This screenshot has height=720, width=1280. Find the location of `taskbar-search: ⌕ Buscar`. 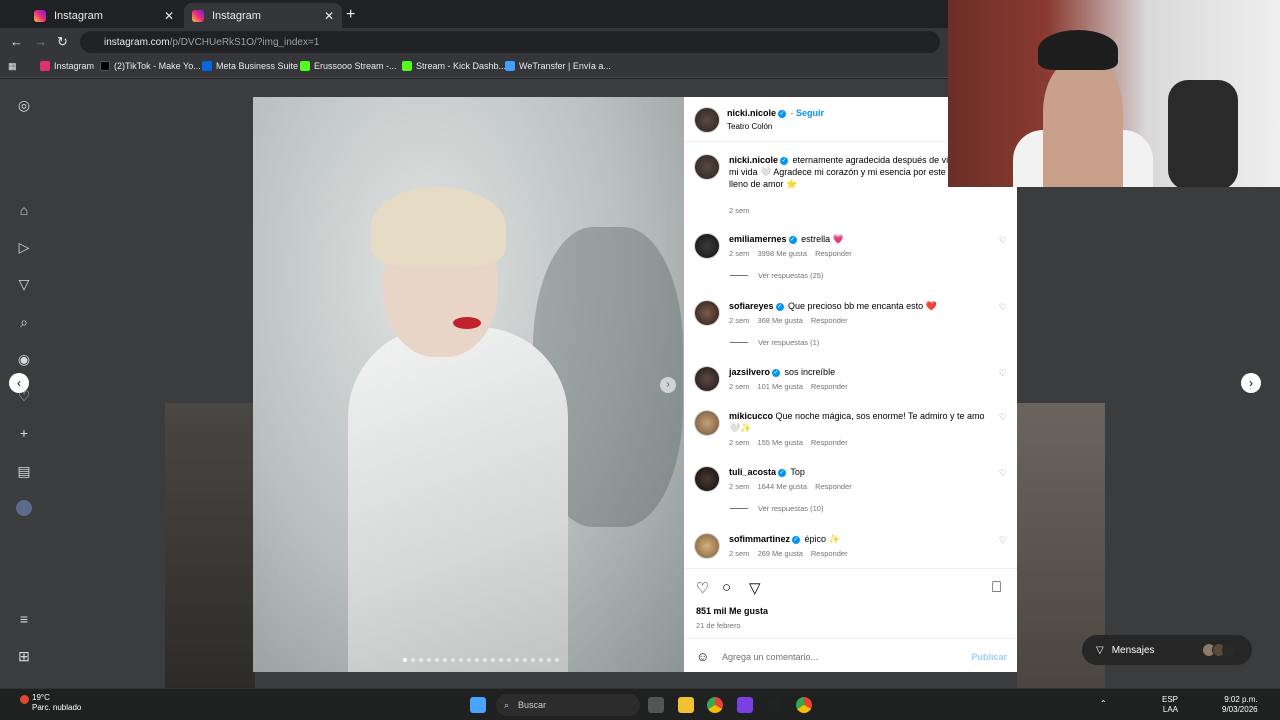

taskbar-search: ⌕ Buscar is located at coordinates (568, 705).